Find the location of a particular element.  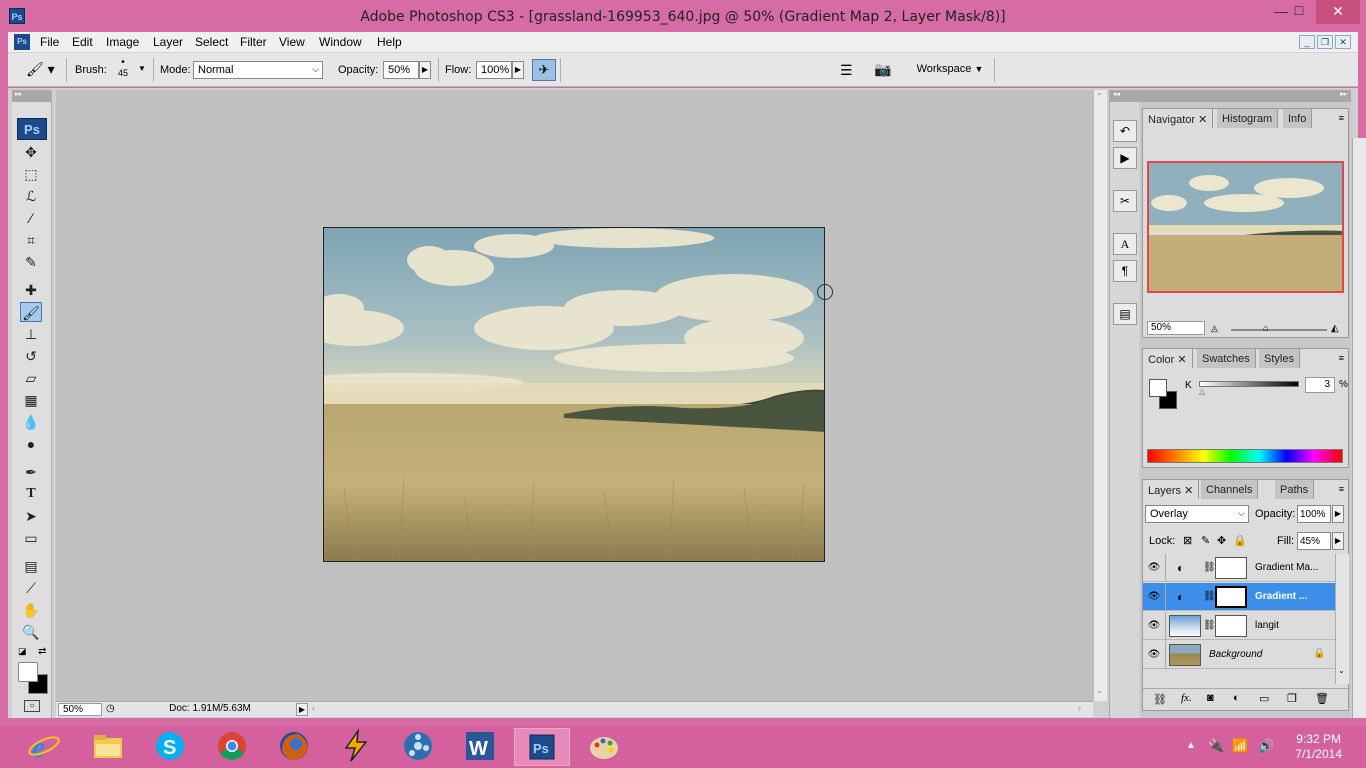

palette-well-icon: ☰ is located at coordinates (846, 70).